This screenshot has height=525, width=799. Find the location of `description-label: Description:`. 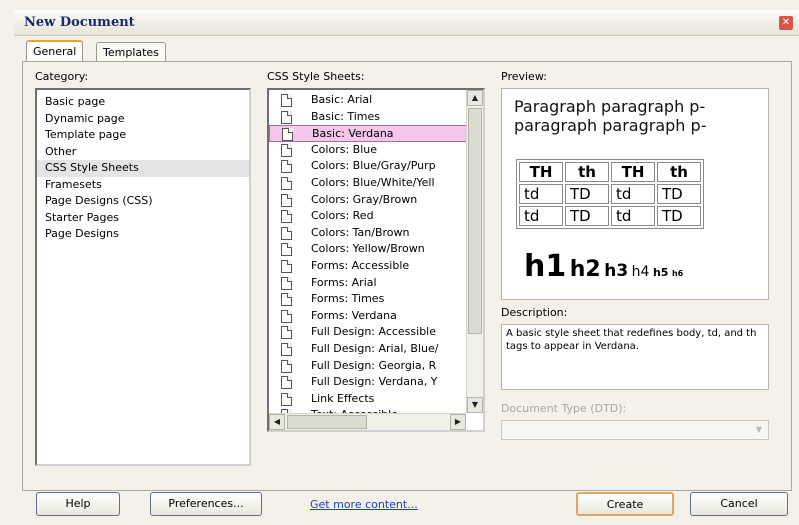

description-label: Description: is located at coordinates (534, 312).